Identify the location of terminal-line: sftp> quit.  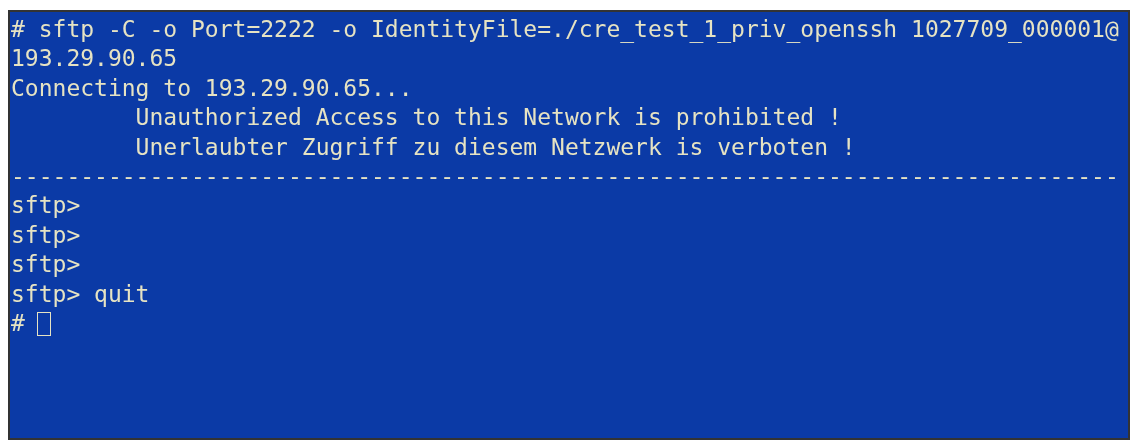
(80, 294).